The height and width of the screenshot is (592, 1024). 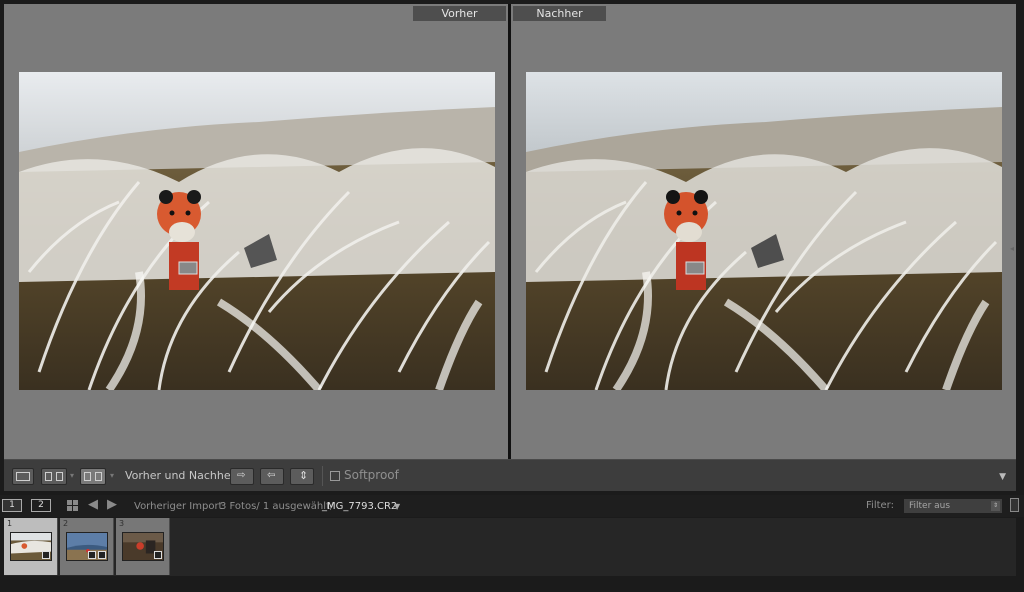 What do you see at coordinates (359, 506) in the screenshot?
I see `current-filename: _MG_7793.CR2` at bounding box center [359, 506].